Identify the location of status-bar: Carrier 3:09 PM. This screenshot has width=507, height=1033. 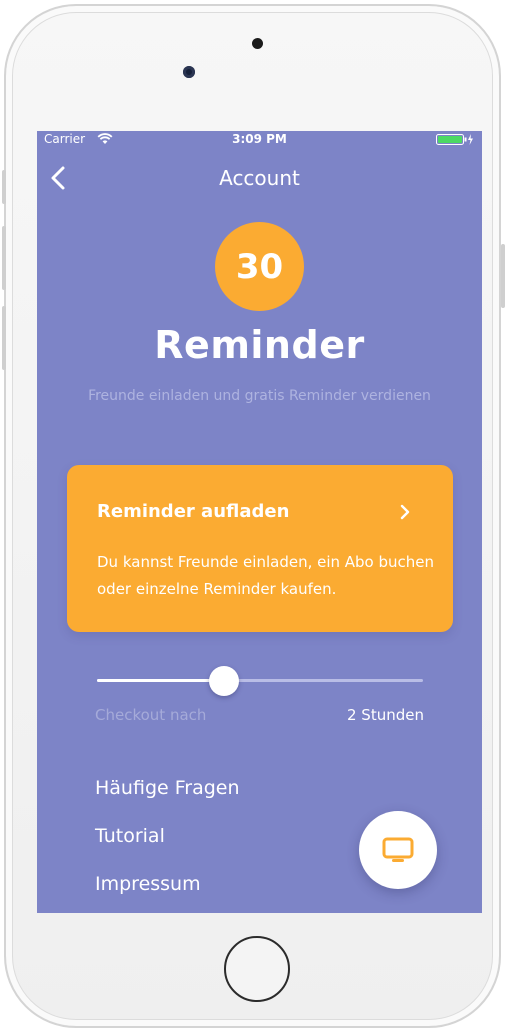
(259, 140).